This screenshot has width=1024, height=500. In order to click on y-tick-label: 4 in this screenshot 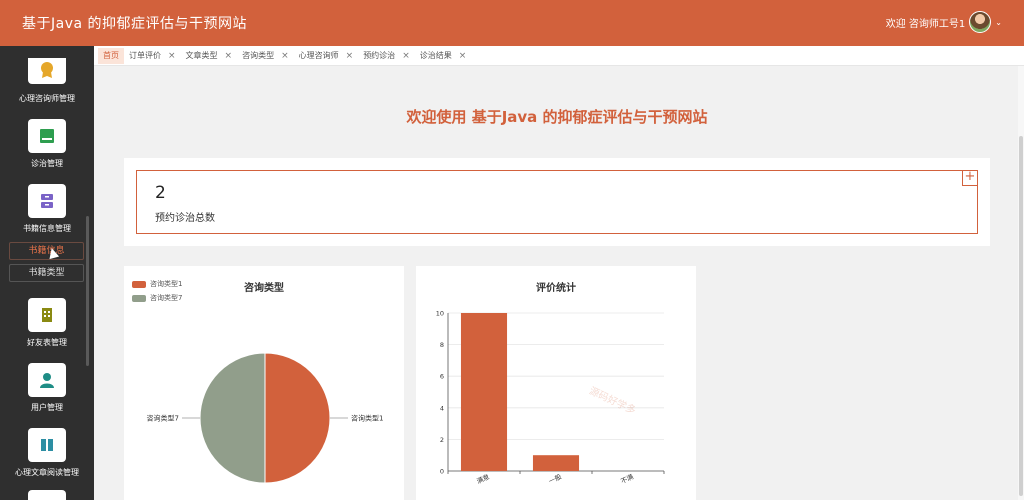, I will do `click(442, 408)`.